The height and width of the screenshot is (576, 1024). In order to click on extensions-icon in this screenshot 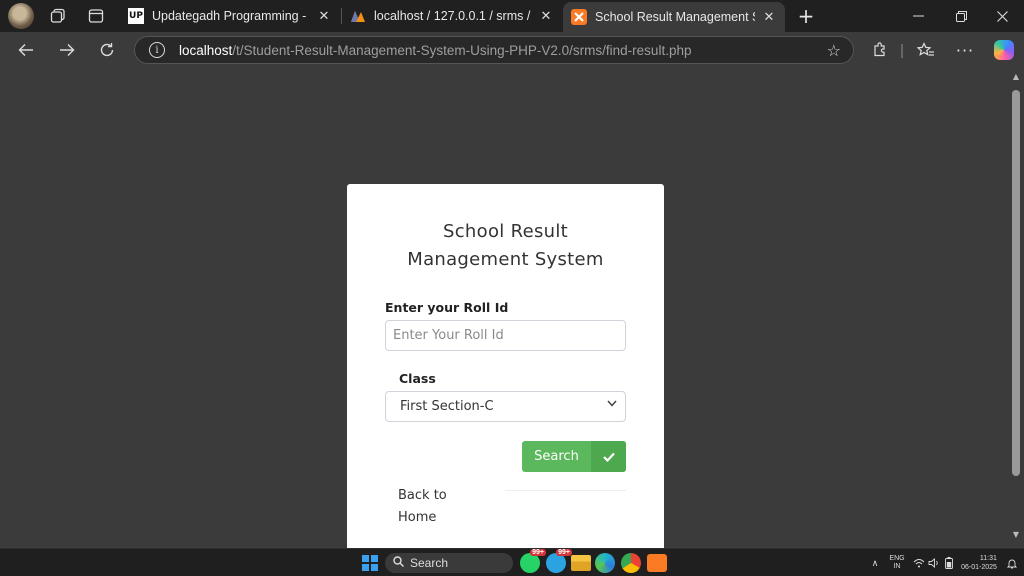, I will do `click(880, 50)`.